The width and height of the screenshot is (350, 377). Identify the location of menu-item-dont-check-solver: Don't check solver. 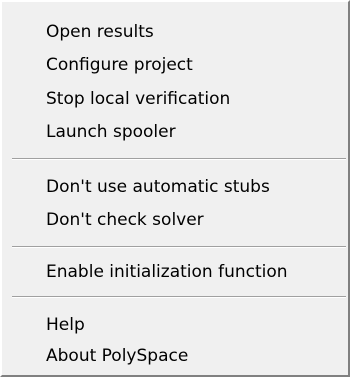
(125, 220).